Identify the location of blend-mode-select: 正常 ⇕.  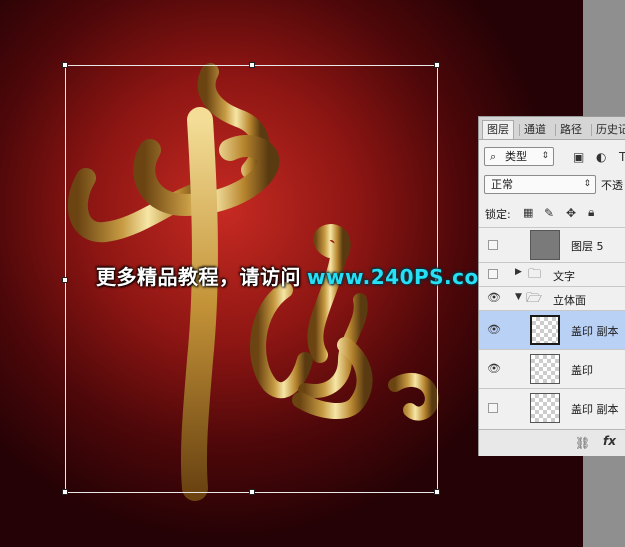
(540, 184).